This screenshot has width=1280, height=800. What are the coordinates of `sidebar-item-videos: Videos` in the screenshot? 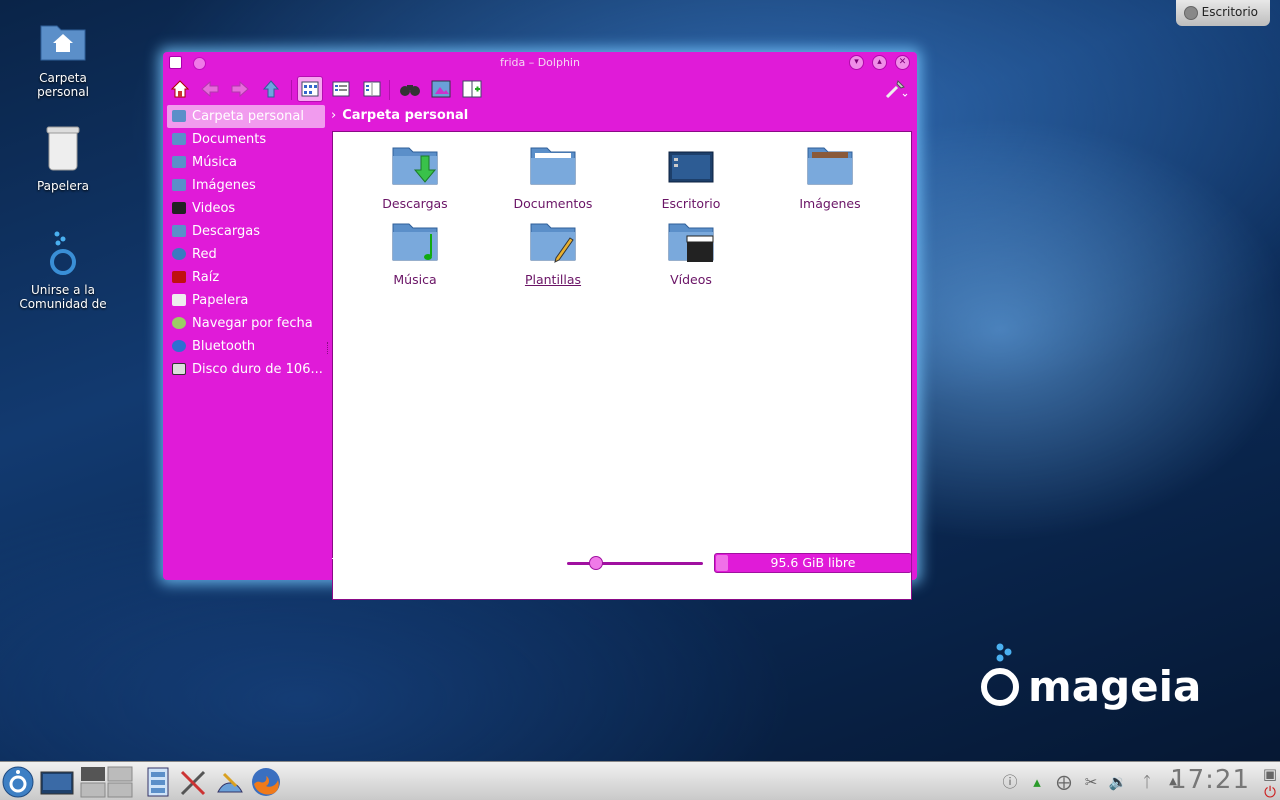 It's located at (246, 208).